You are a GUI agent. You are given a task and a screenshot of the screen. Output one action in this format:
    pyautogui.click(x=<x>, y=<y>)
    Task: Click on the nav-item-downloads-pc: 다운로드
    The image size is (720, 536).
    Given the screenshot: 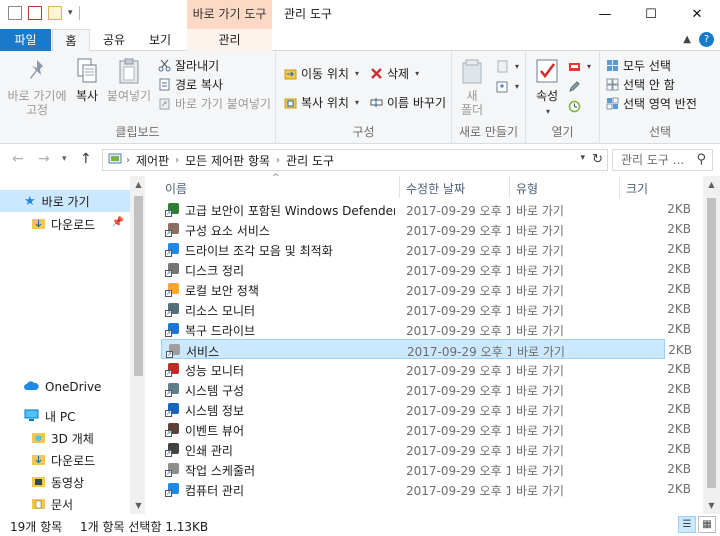 What is the action you would take?
    pyautogui.click(x=65, y=460)
    